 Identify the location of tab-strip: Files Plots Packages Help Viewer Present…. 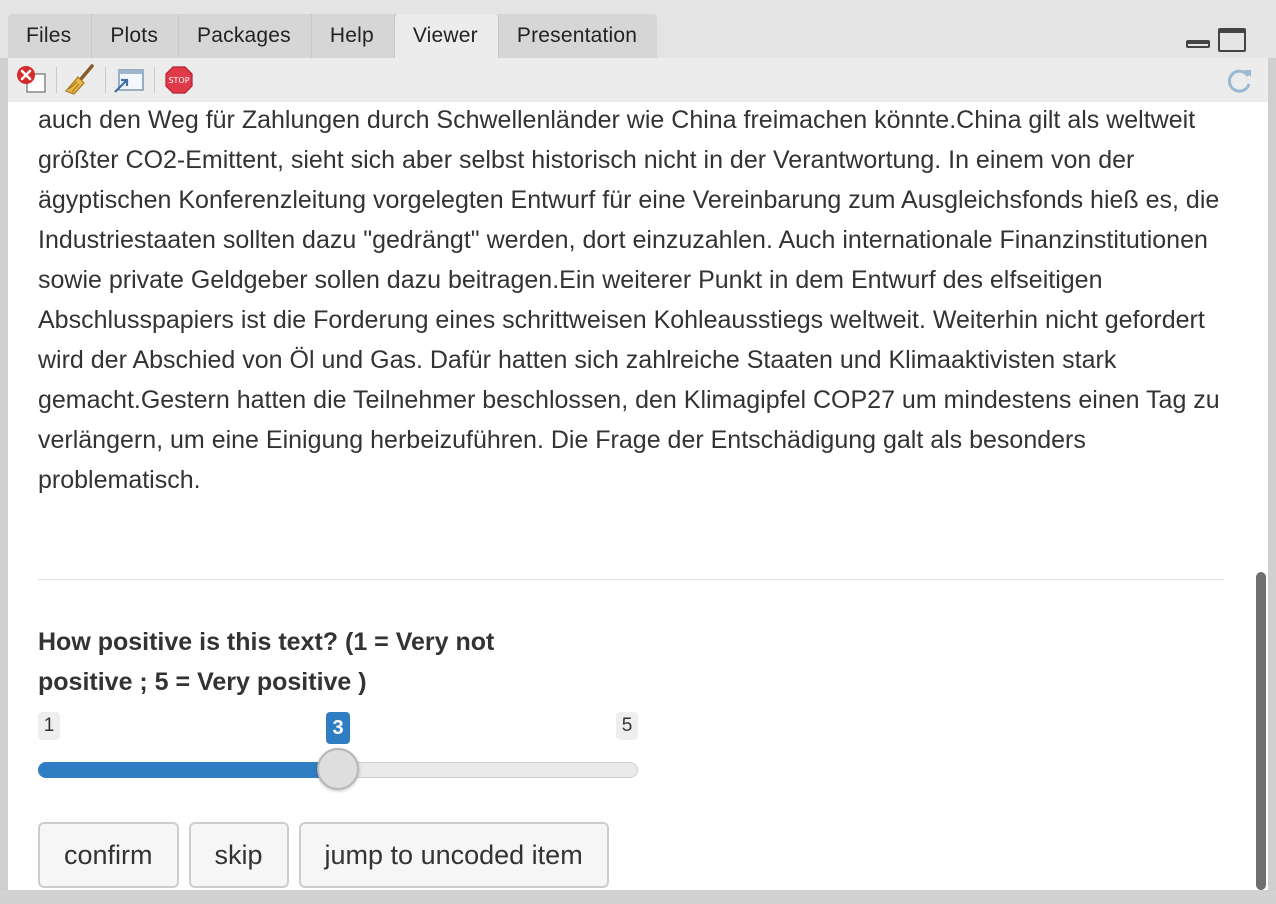
(333, 36).